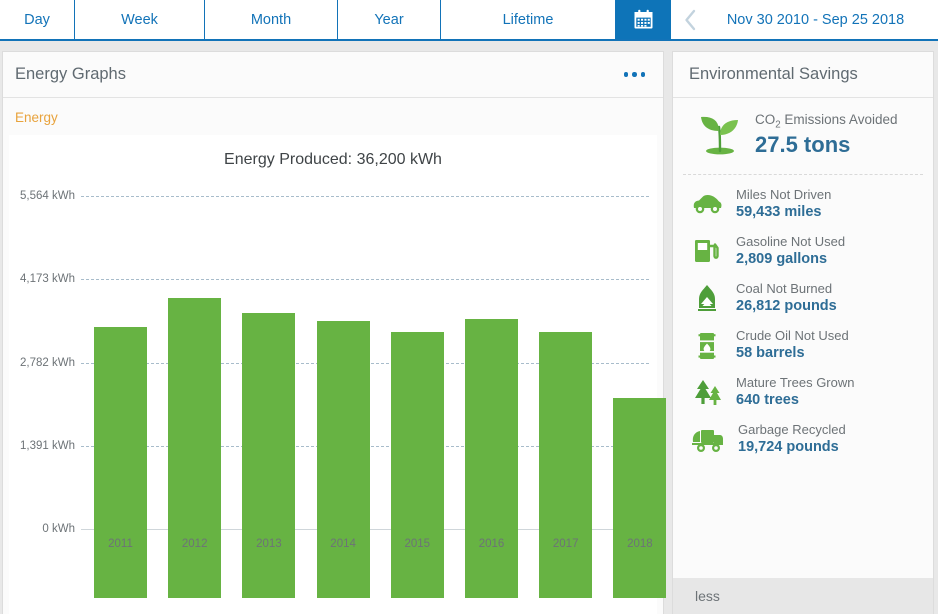 This screenshot has height=614, width=938. Describe the element at coordinates (803, 75) in the screenshot. I see `environmental-savings-title: Environmental Savings` at that location.